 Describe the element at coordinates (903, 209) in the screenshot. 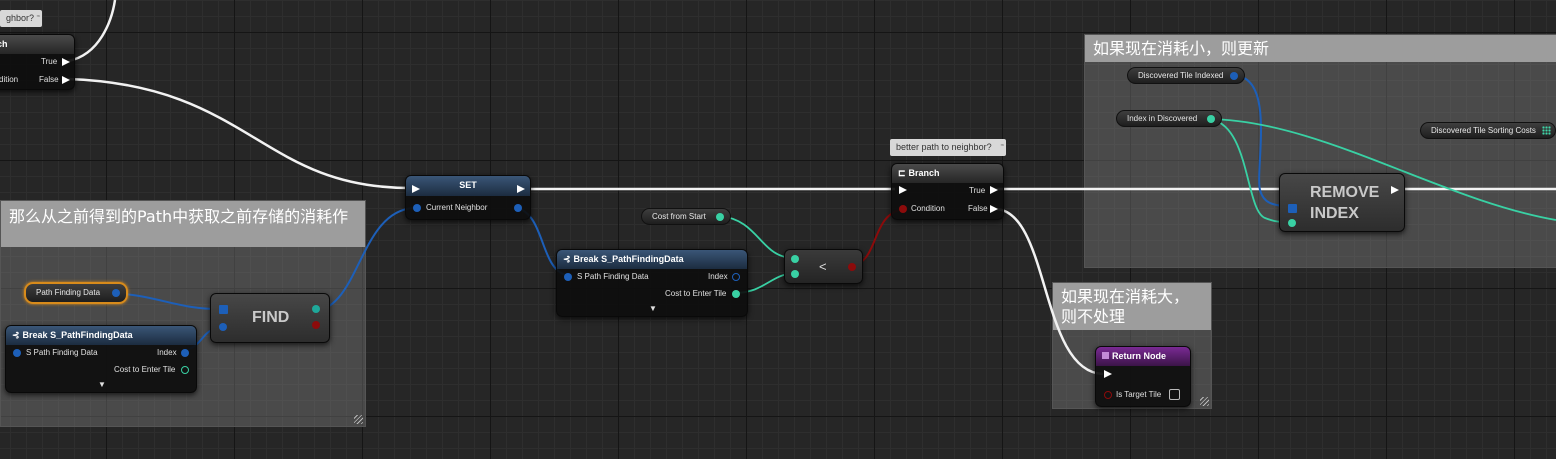

I see `condition-in-pin` at that location.